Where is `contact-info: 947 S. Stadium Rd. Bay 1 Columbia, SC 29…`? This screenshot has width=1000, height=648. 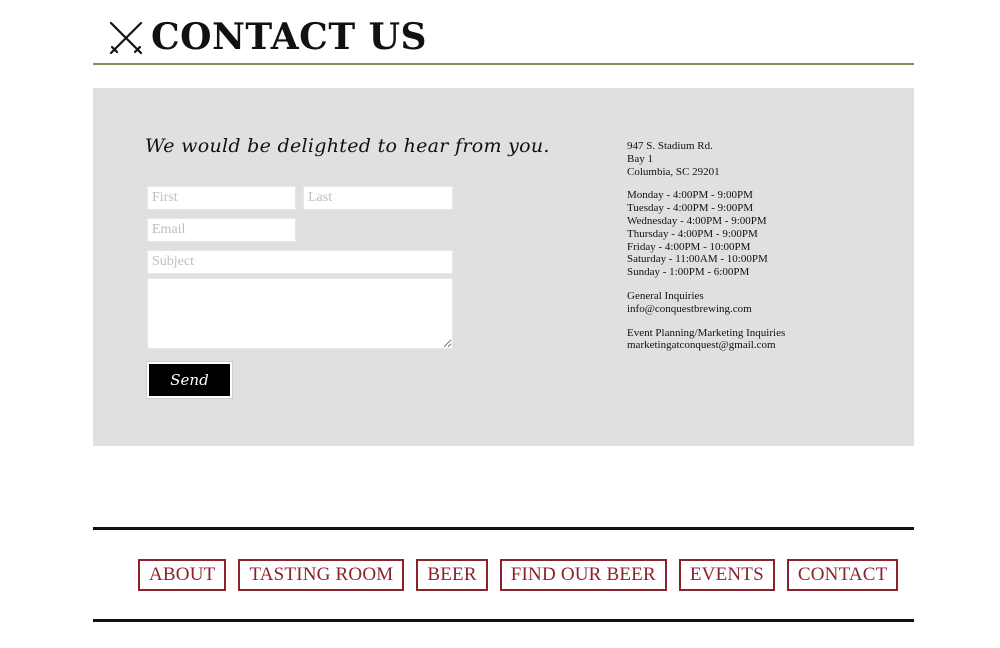 contact-info: 947 S. Stadium Rd. Bay 1 Columbia, SC 29… is located at coordinates (757, 251).